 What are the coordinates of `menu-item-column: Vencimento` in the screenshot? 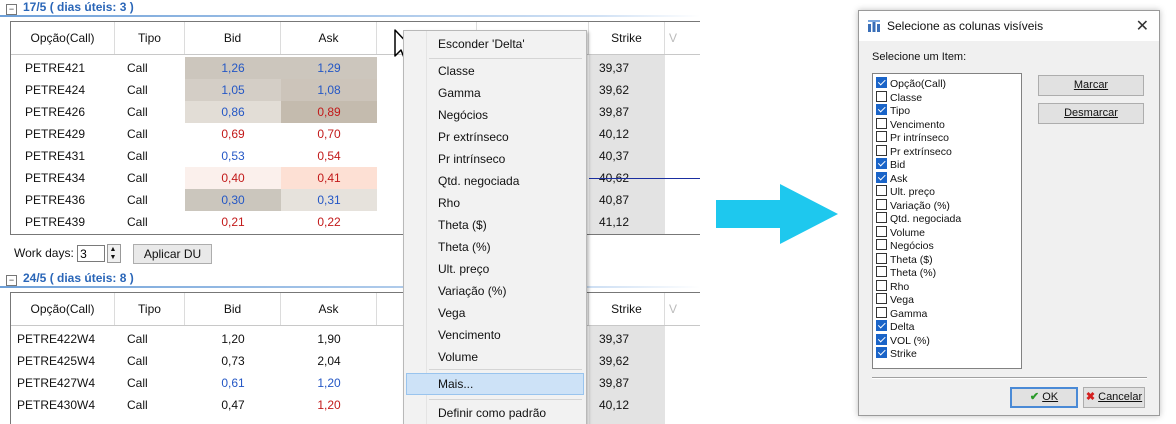 It's located at (469, 335).